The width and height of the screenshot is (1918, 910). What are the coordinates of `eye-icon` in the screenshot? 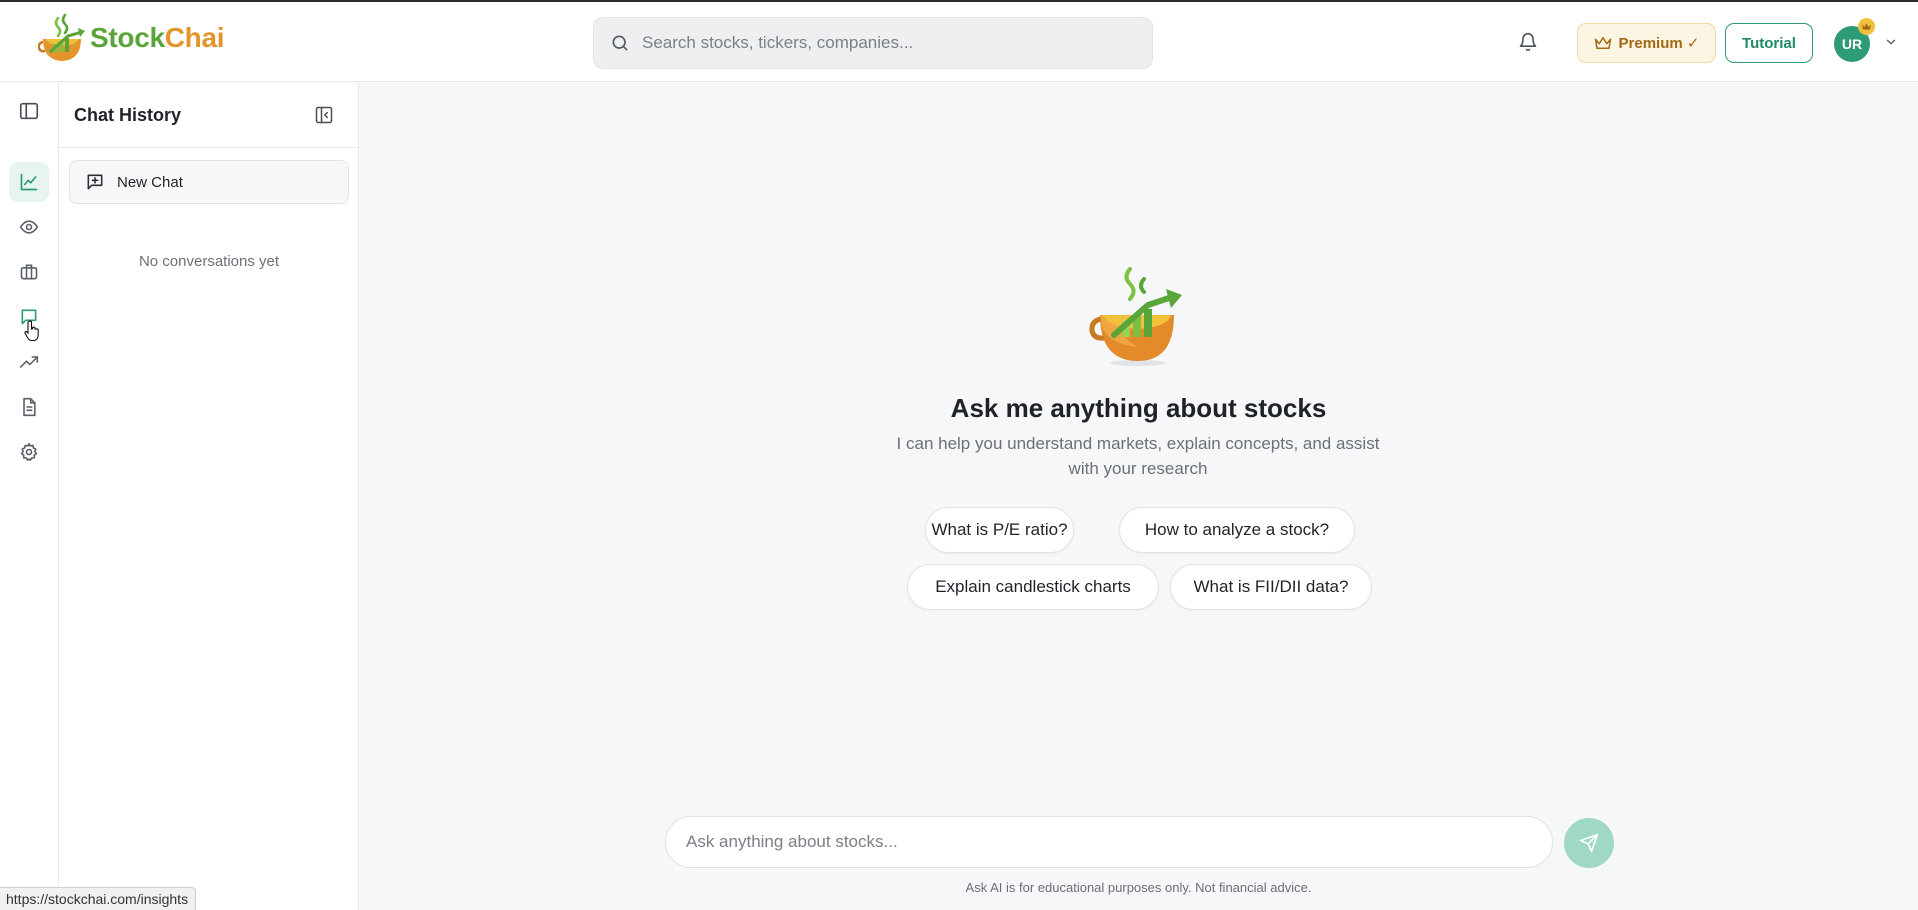 It's located at (29, 227).